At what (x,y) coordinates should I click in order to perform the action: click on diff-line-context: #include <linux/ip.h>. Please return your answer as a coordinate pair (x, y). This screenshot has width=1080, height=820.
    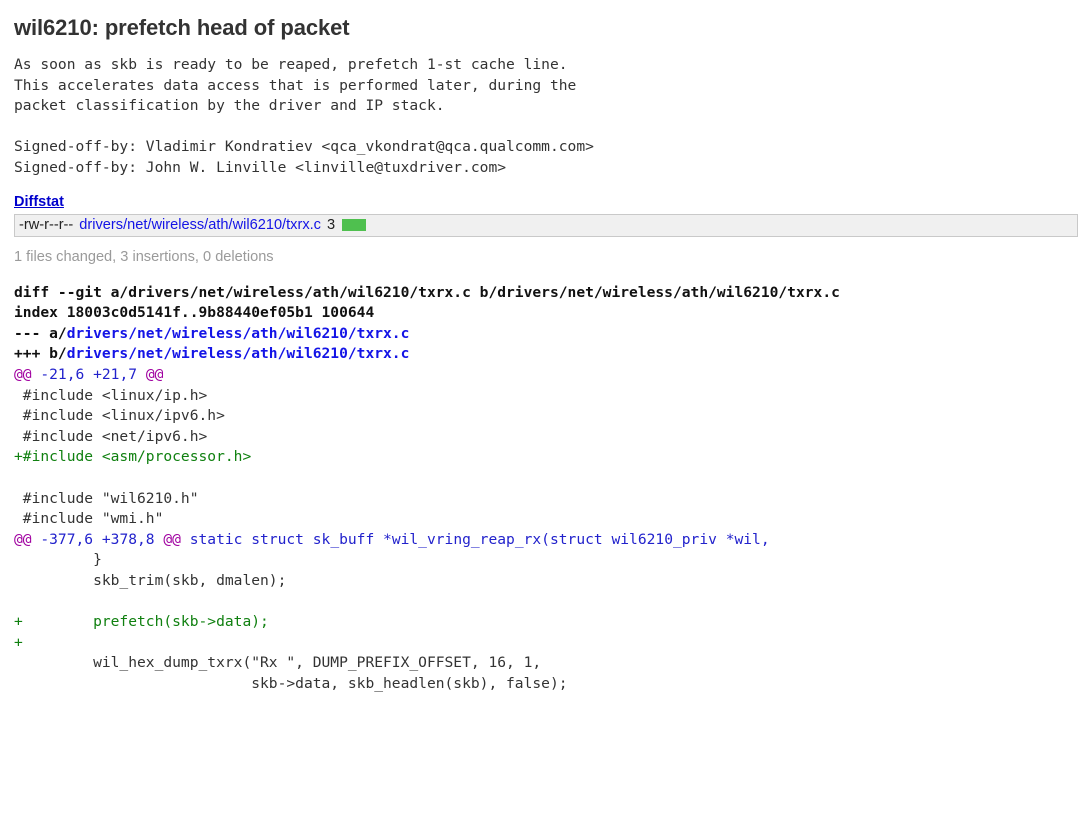
    Looking at the image, I should click on (111, 395).